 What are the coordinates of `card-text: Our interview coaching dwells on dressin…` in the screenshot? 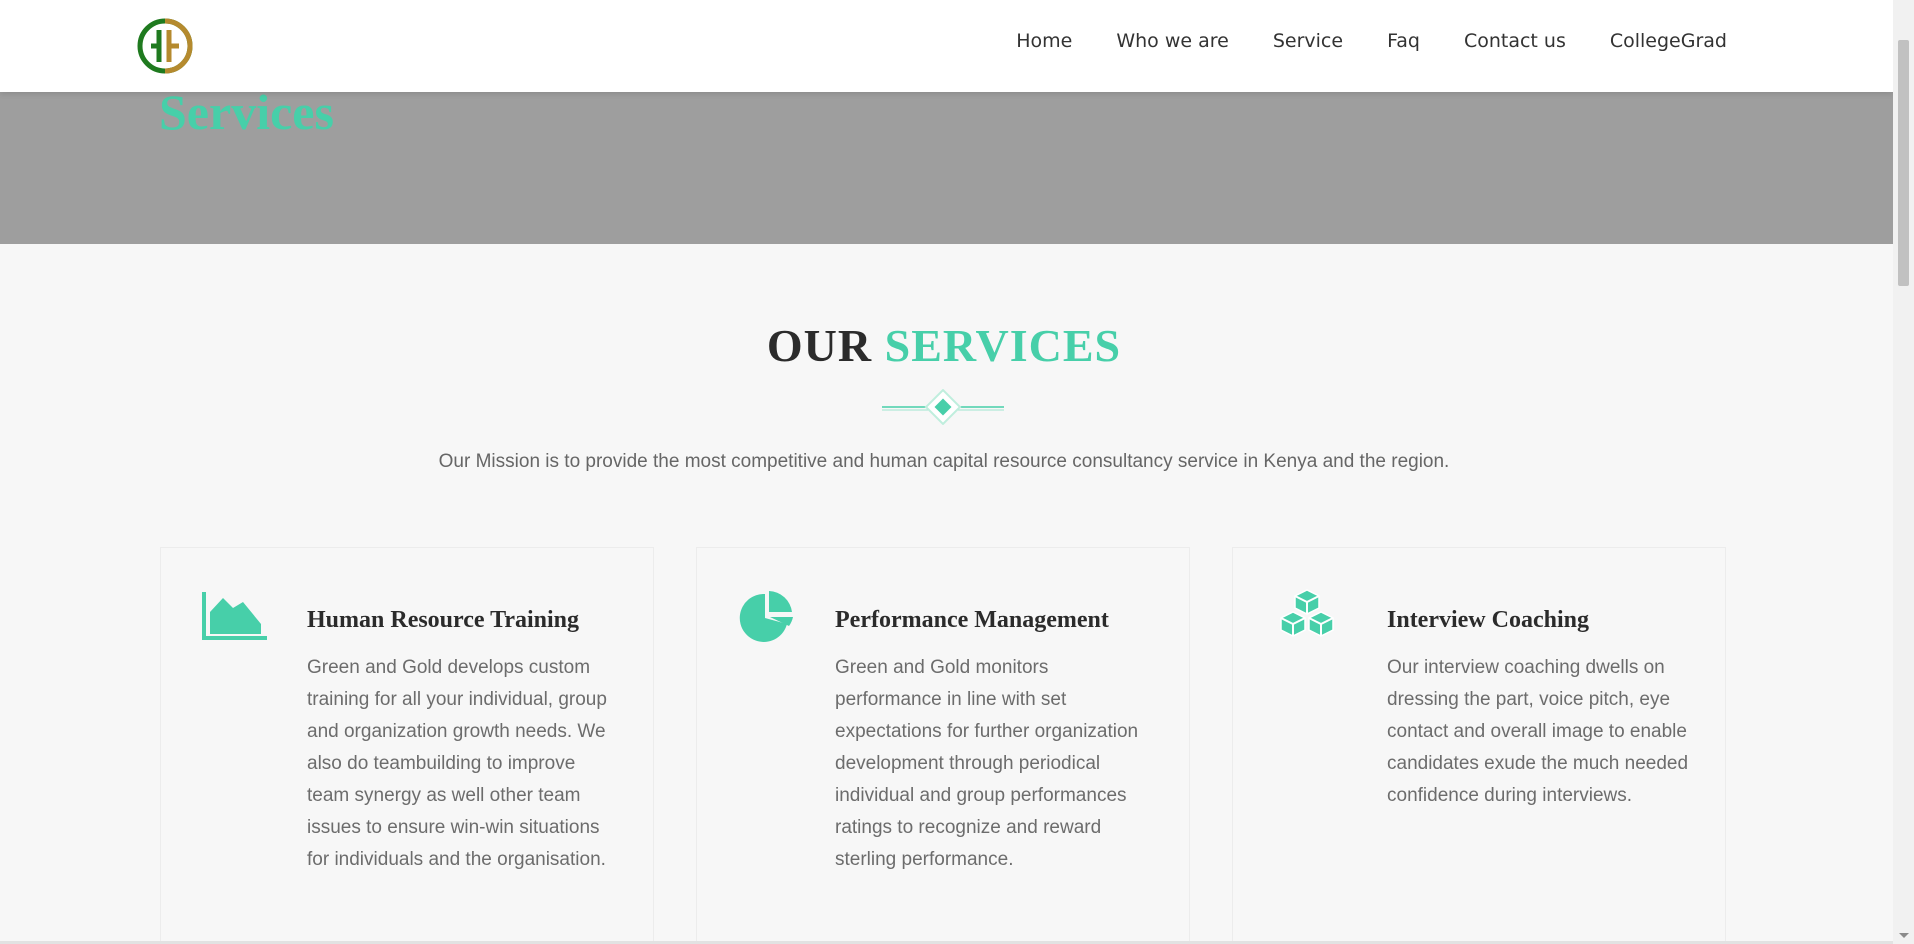 It's located at (1538, 731).